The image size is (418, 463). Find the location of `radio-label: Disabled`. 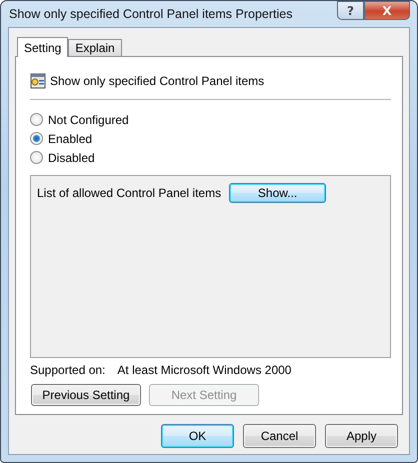

radio-label: Disabled is located at coordinates (71, 157).